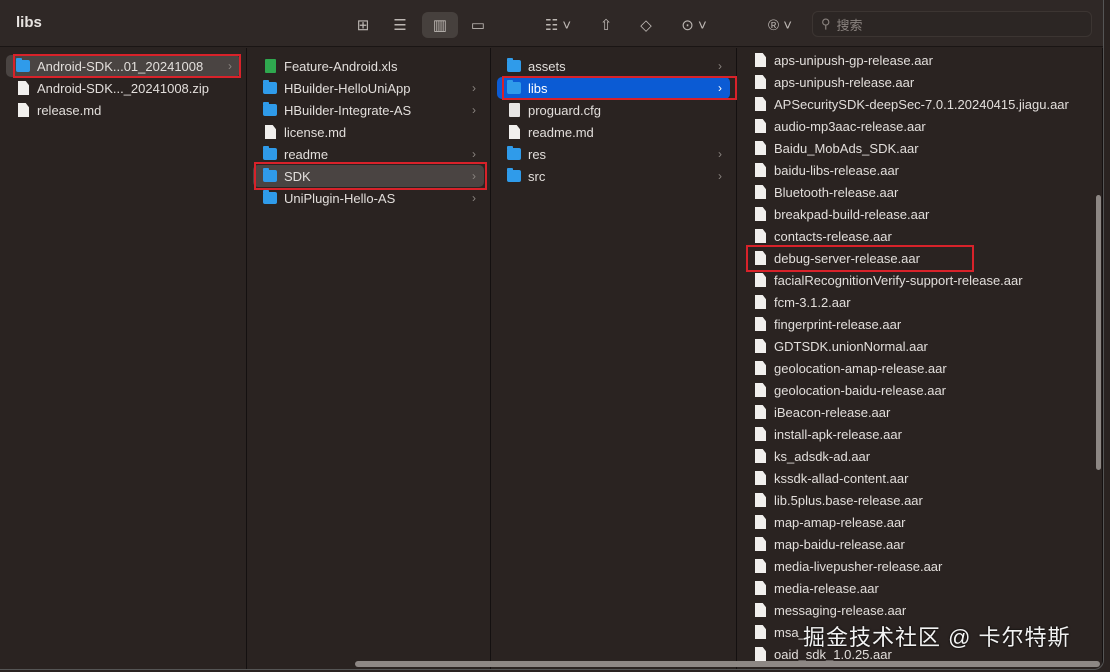 The height and width of the screenshot is (672, 1110). What do you see at coordinates (850, 126) in the screenshot?
I see `item-name: audio-mp3aac-release.aar` at bounding box center [850, 126].